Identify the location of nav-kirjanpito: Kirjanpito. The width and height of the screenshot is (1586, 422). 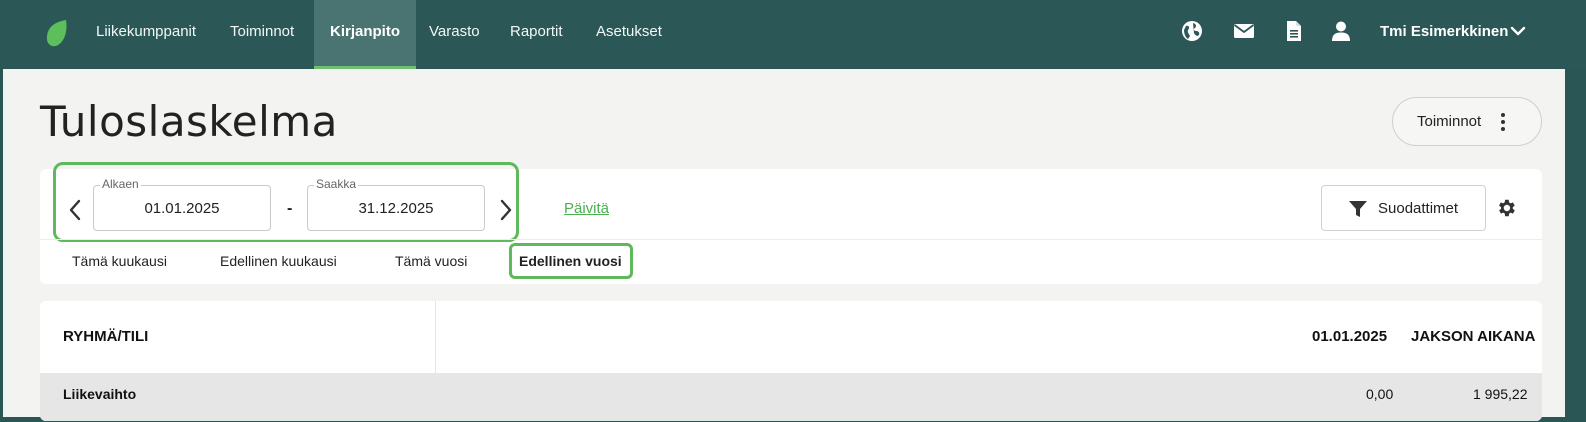
(365, 34).